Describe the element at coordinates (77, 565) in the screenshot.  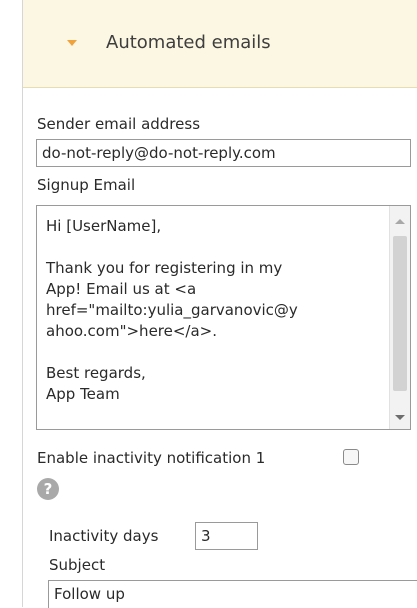
I see `subject-label: Subject` at that location.